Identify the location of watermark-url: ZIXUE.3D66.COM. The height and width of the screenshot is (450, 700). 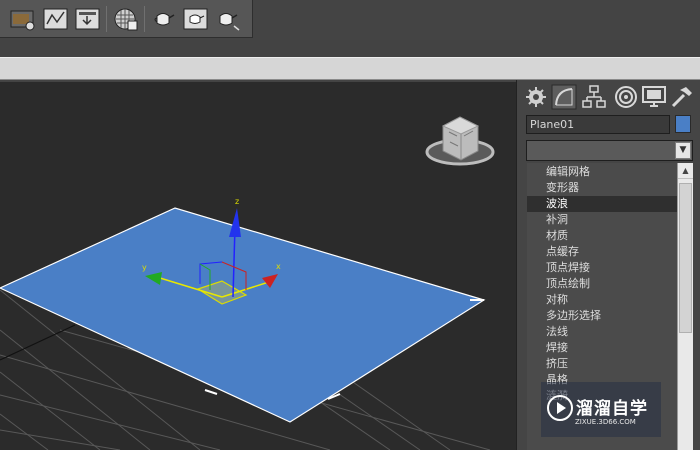
(605, 422).